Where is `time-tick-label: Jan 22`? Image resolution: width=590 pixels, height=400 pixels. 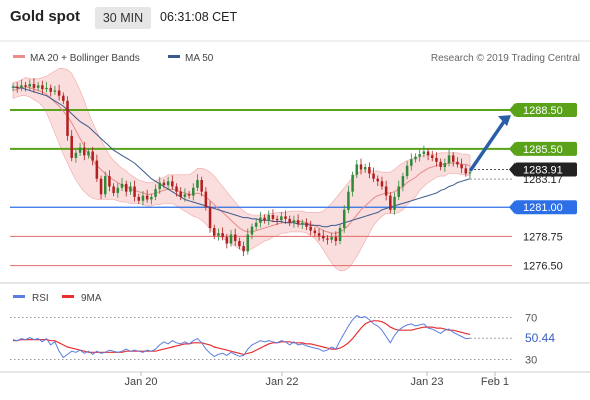 time-tick-label: Jan 22 is located at coordinates (281, 382).